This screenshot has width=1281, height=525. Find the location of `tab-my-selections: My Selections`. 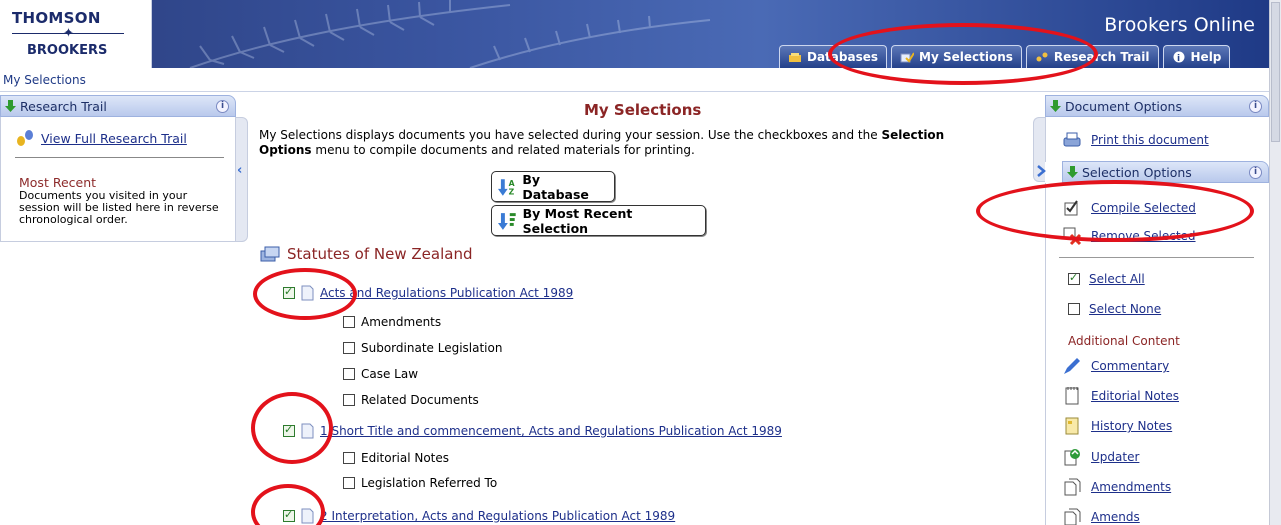

tab-my-selections: My Selections is located at coordinates (956, 56).